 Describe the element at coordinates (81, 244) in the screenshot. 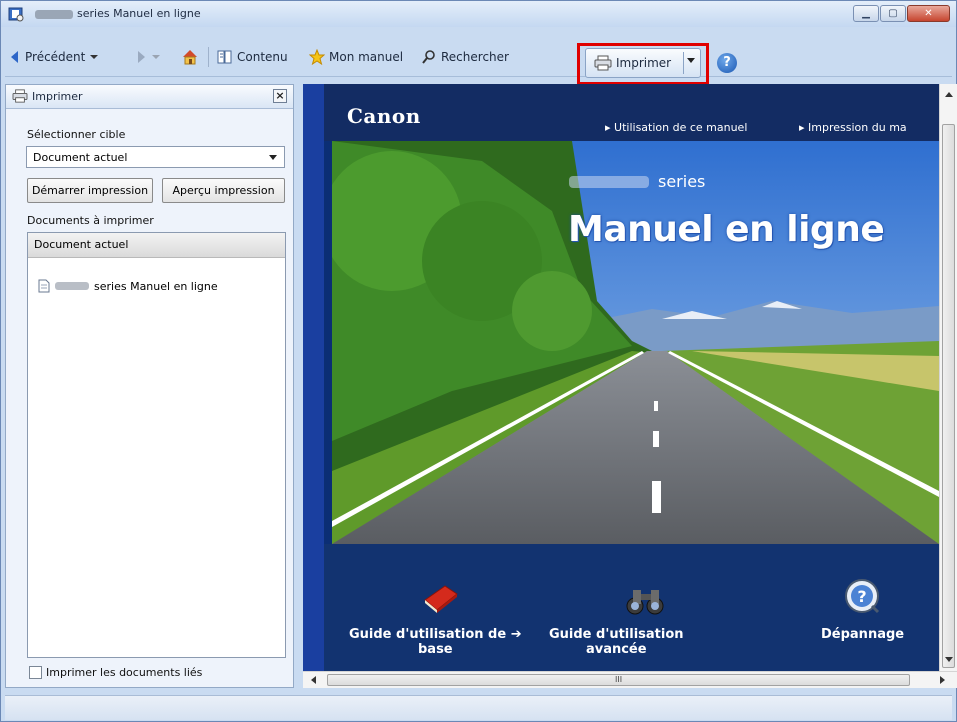

I see `documents-list-header-text: Document actuel` at that location.